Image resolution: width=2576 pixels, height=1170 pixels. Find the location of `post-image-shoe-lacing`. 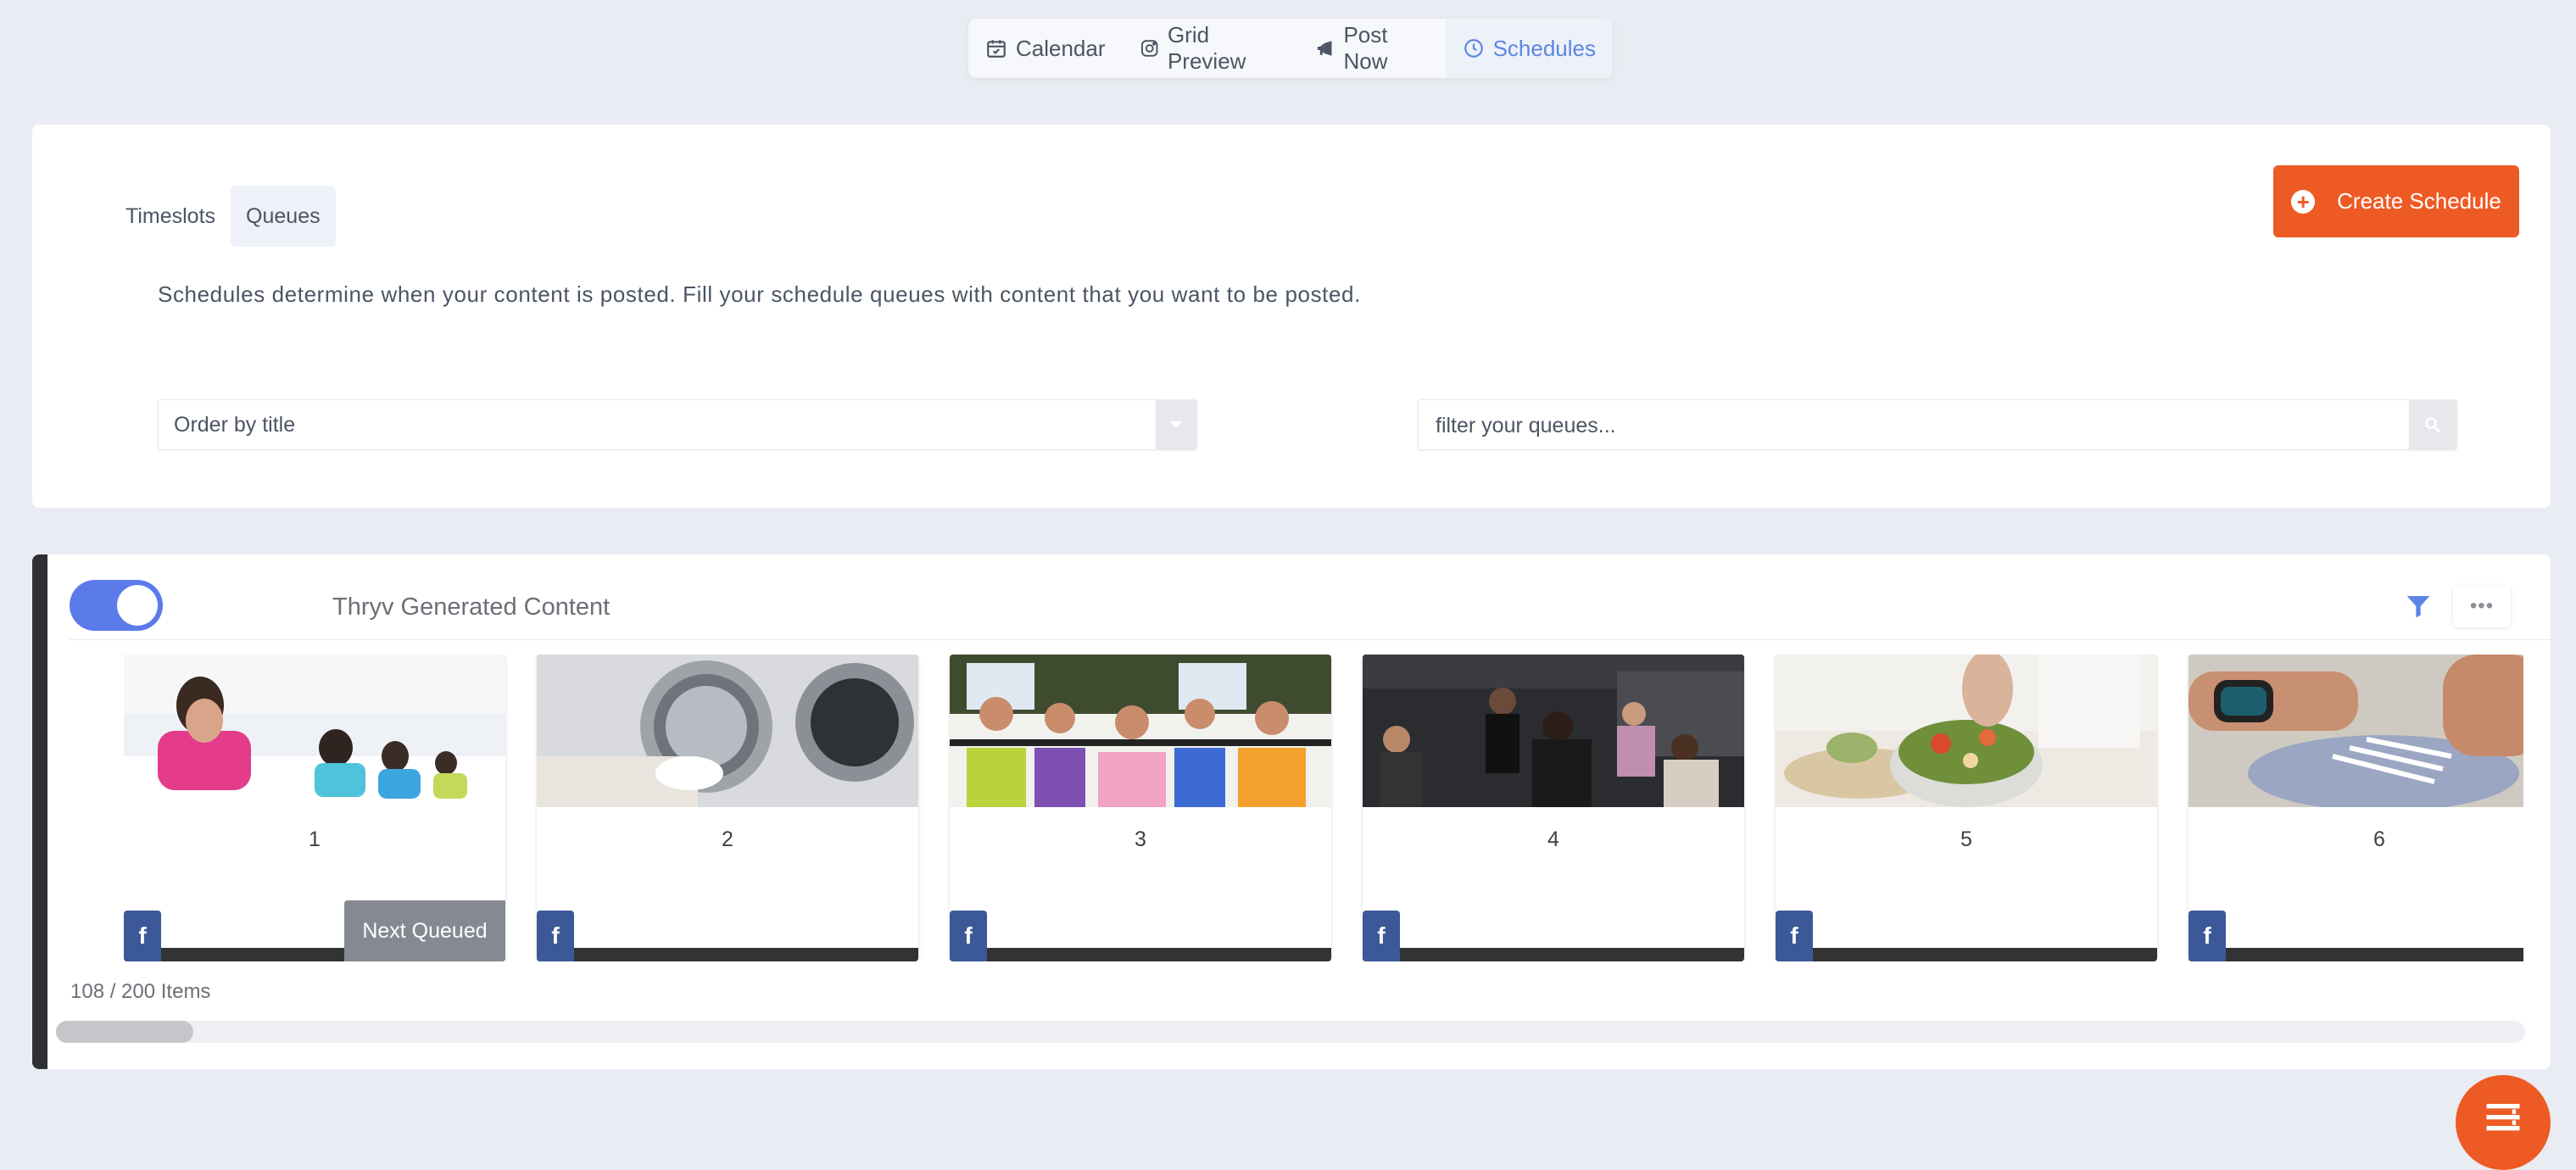

post-image-shoe-lacing is located at coordinates (2355, 731).